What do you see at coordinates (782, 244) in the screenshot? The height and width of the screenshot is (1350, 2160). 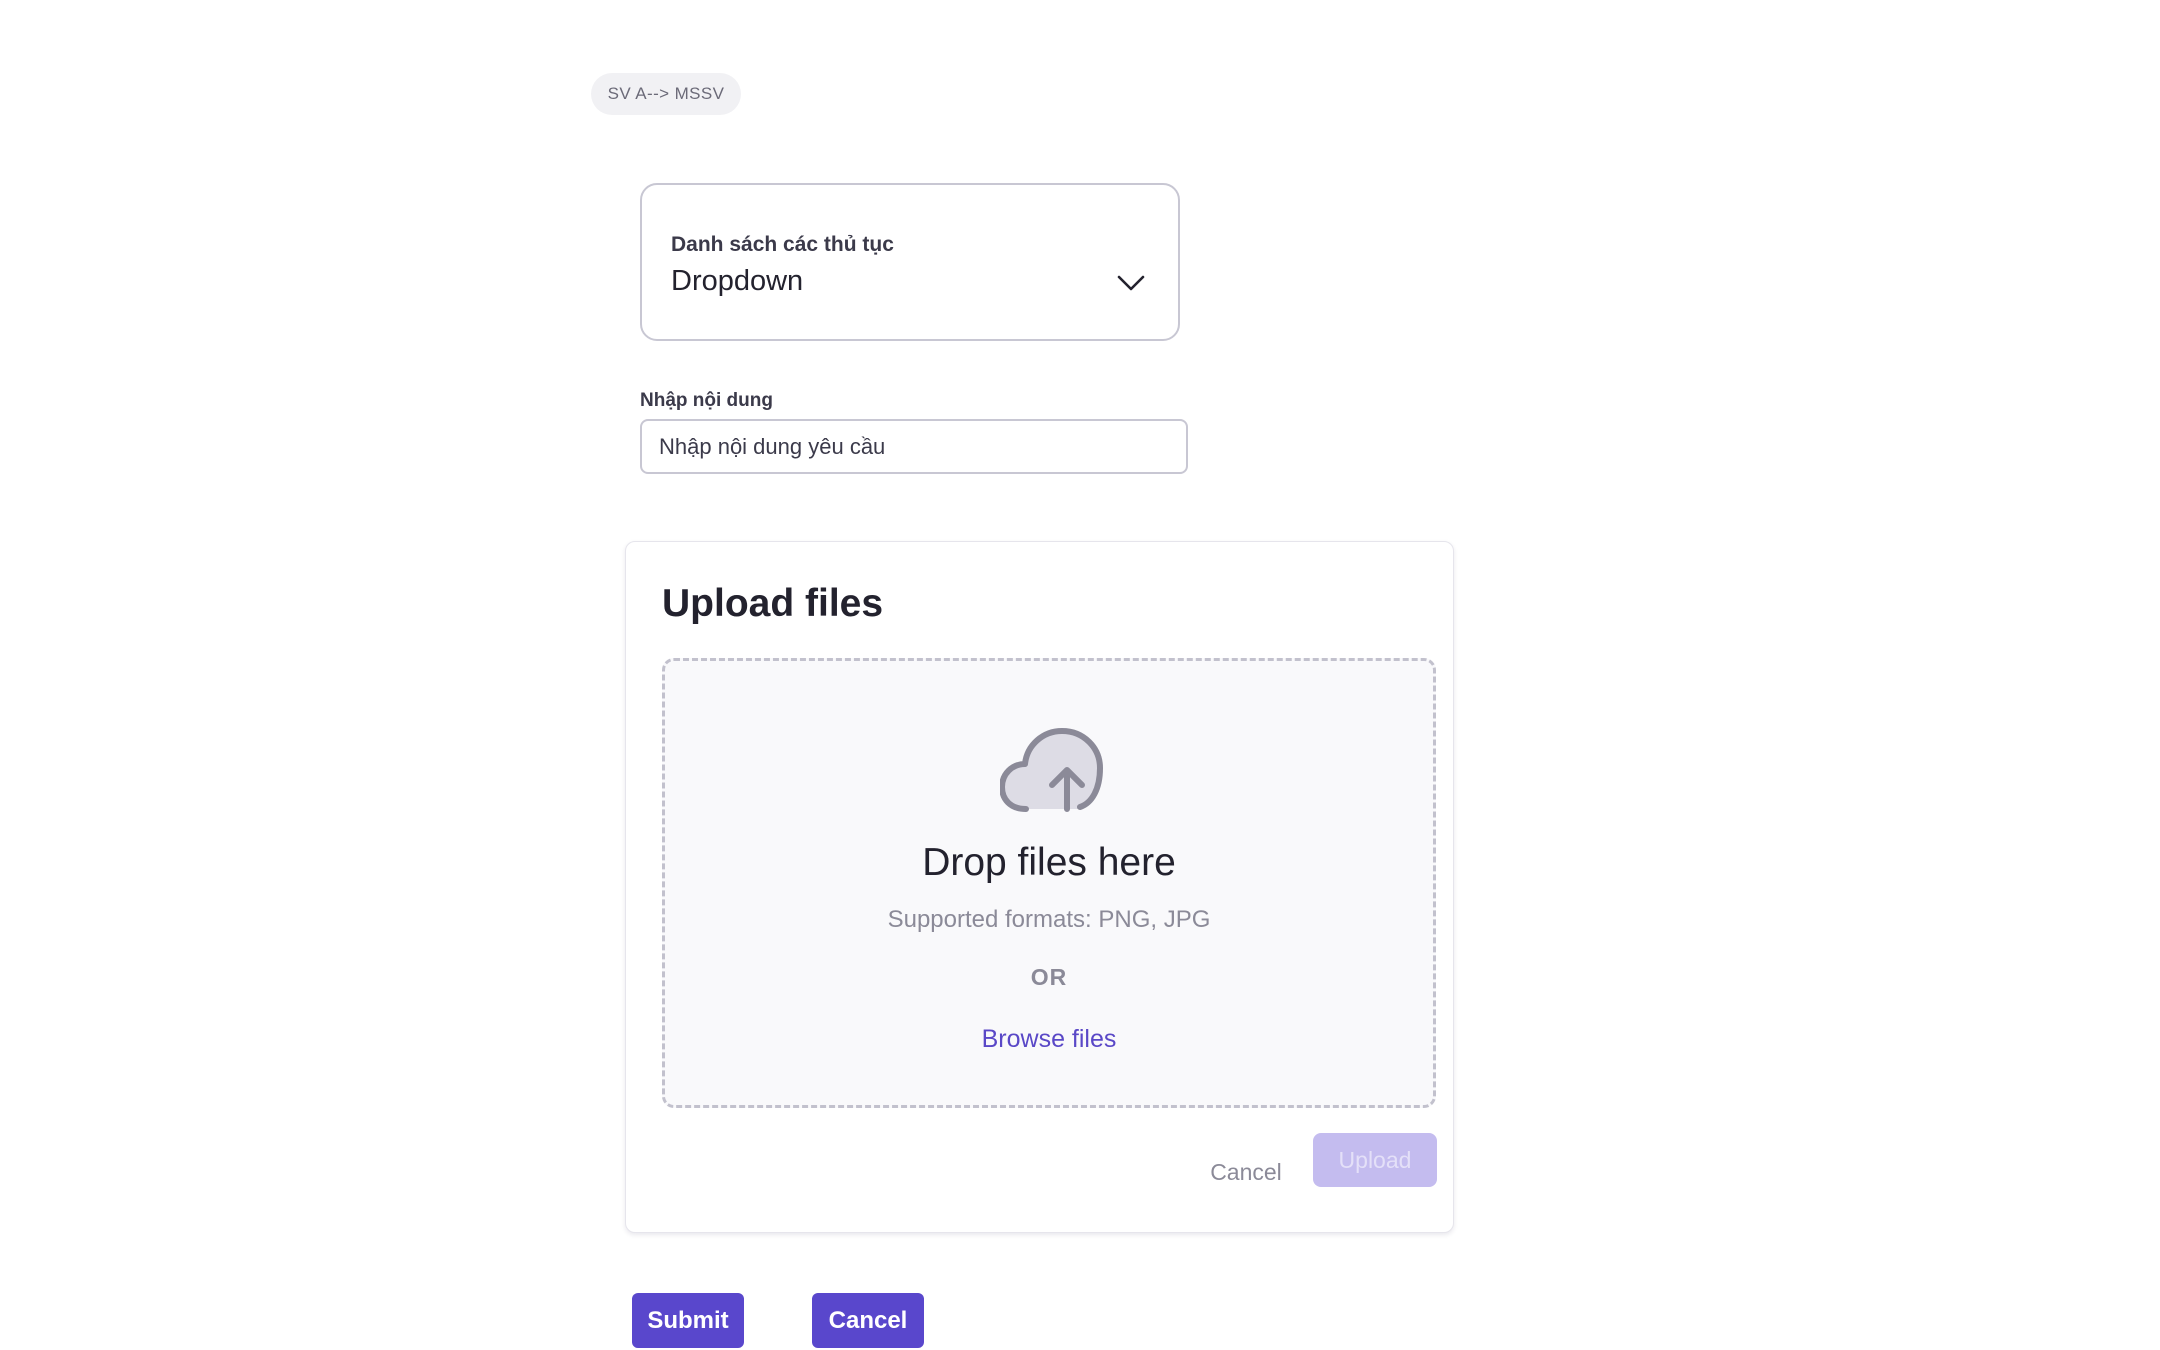 I see `procedure-dropdown-label: Danh sách các thủ tục` at bounding box center [782, 244].